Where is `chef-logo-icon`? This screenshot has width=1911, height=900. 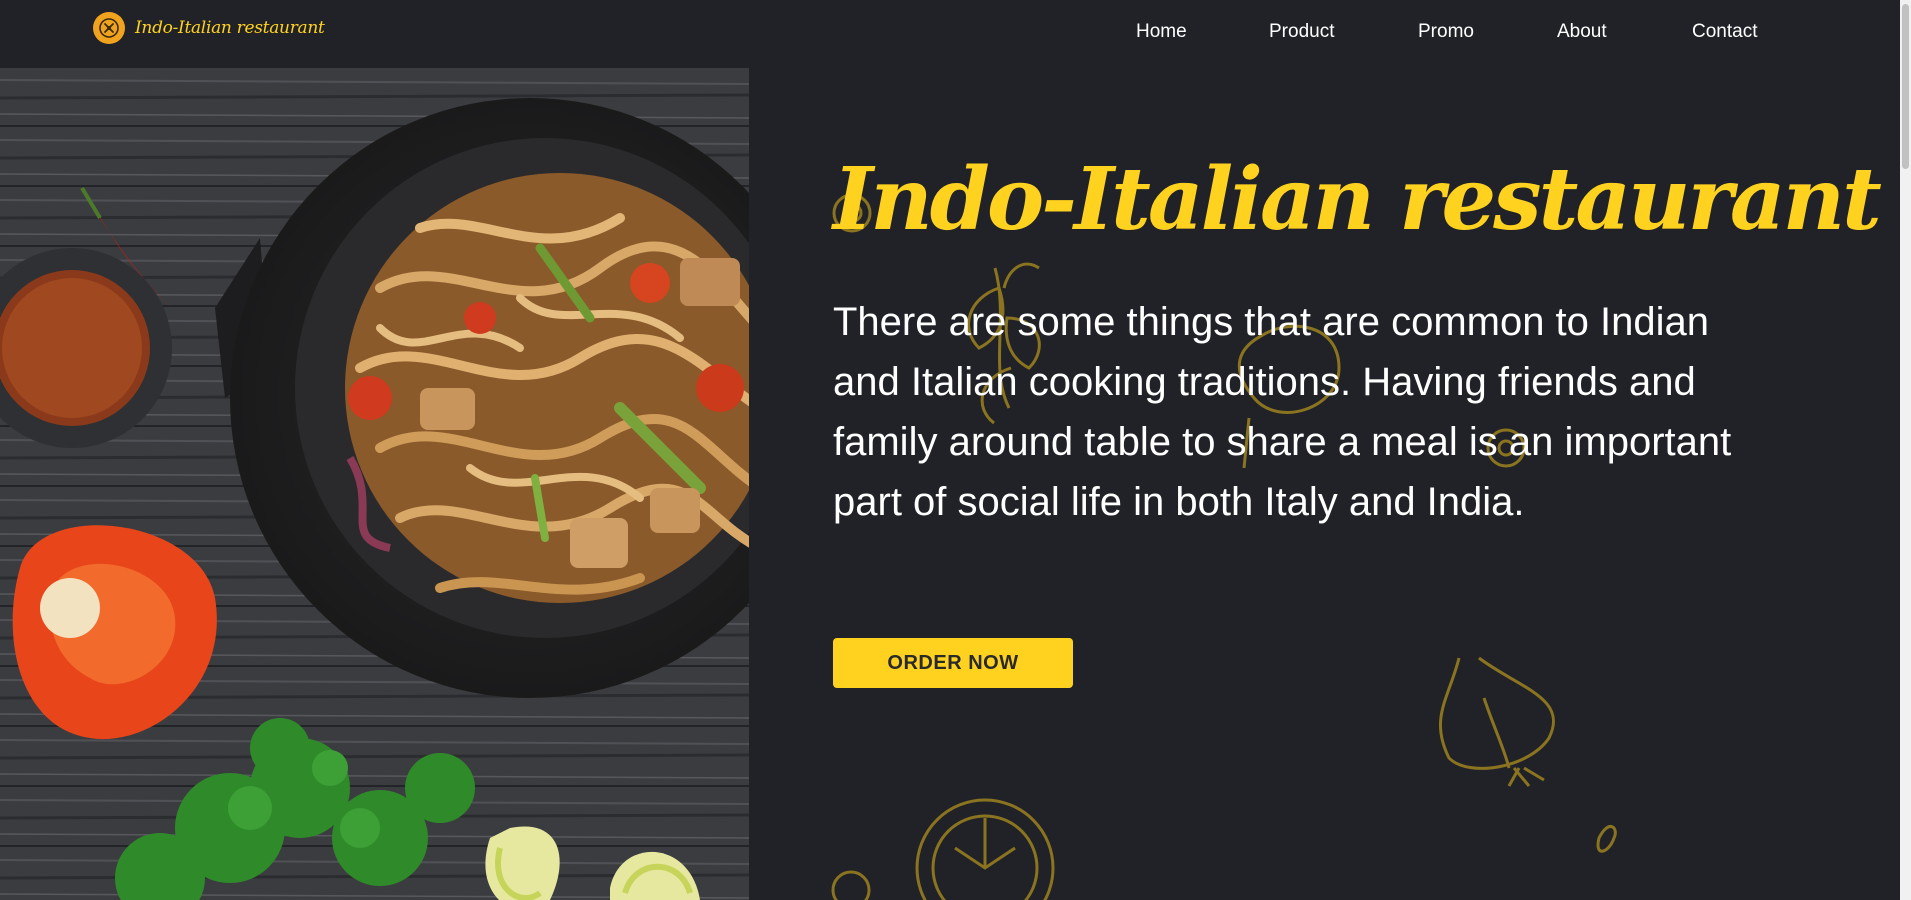
chef-logo-icon is located at coordinates (109, 28).